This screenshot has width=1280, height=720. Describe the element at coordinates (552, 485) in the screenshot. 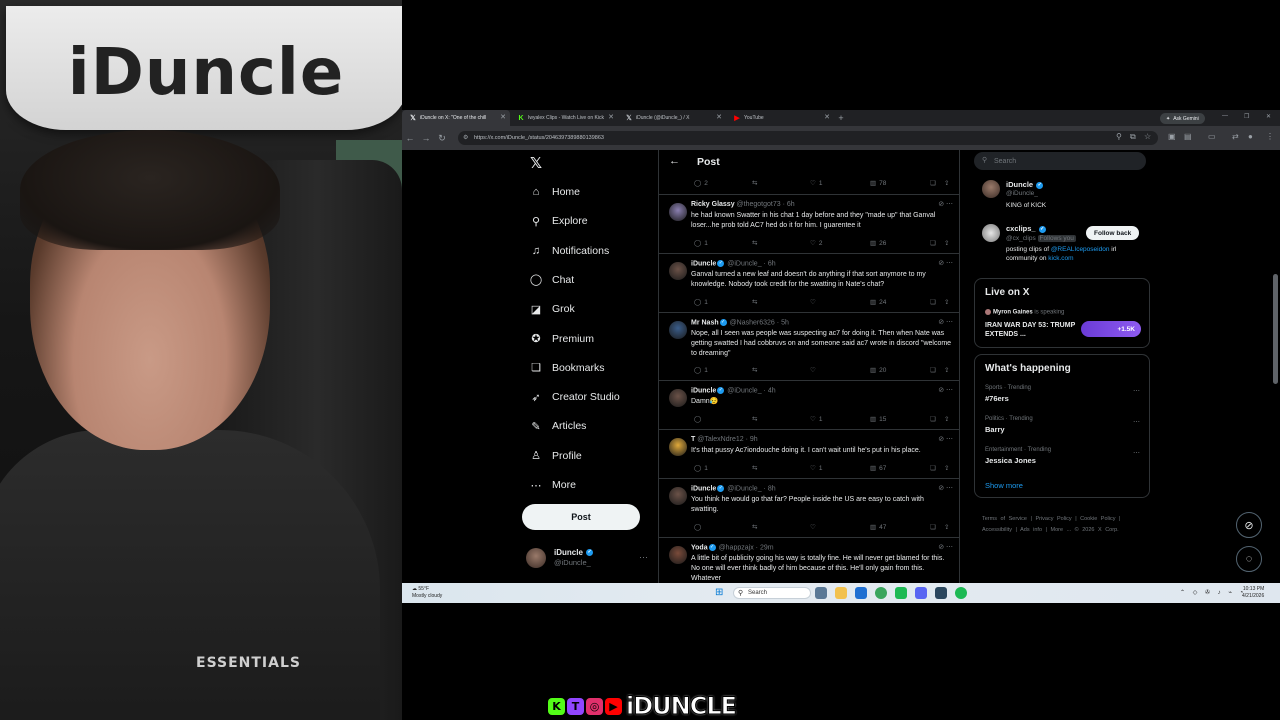

I see `nav-item-more: ⋯ More` at that location.